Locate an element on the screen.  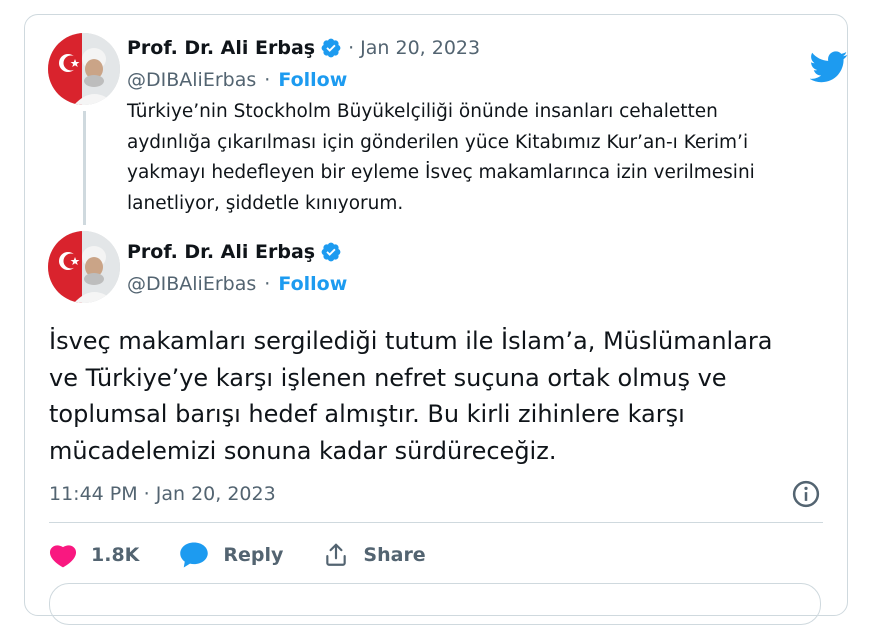
heart-icon is located at coordinates (63, 556).